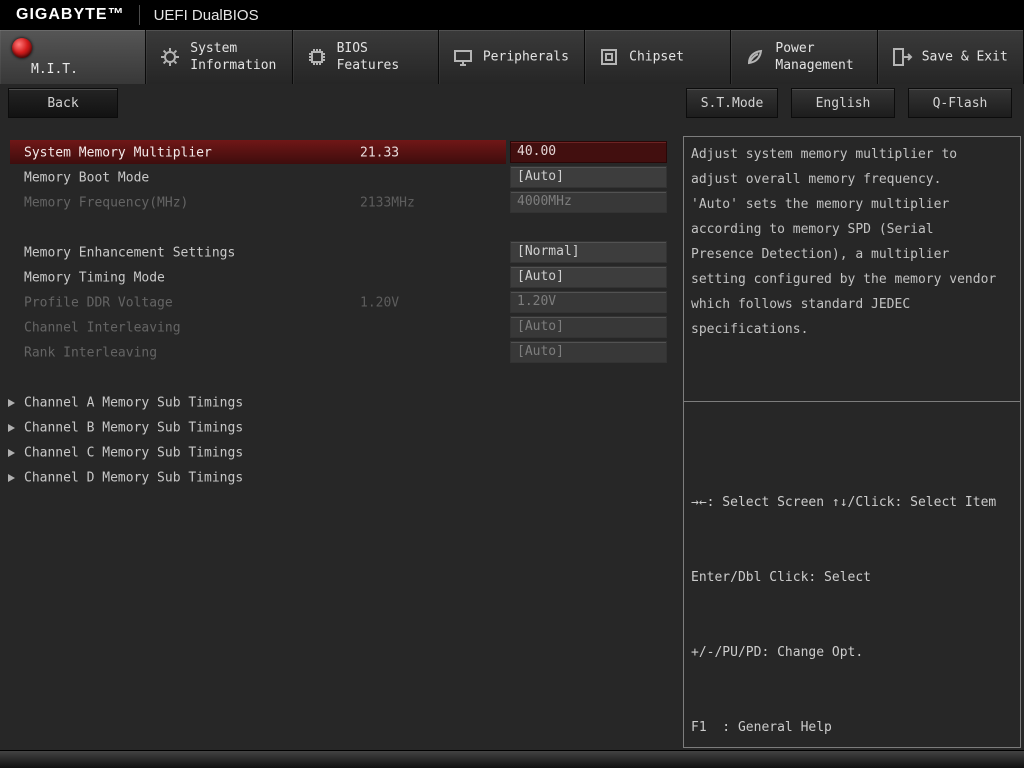 Image resolution: width=1024 pixels, height=768 pixels. What do you see at coordinates (139, 15) in the screenshot?
I see `divider` at bounding box center [139, 15].